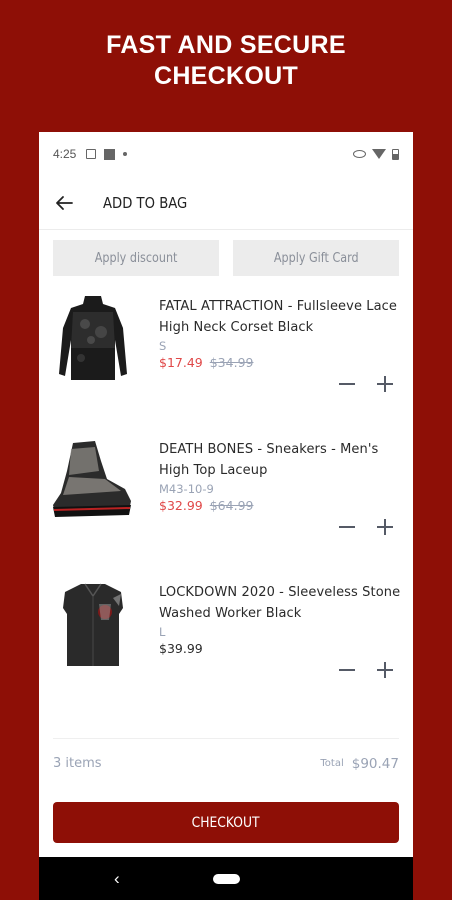 This screenshot has width=452, height=900. What do you see at coordinates (181, 648) in the screenshot?
I see `item-price-value: $39.99` at bounding box center [181, 648].